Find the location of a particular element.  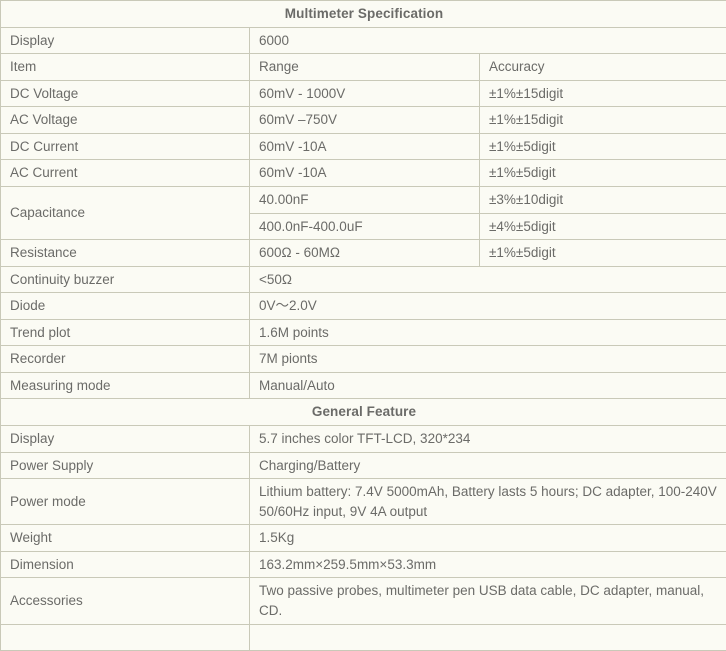

cell-value: <50Ω is located at coordinates (488, 279).